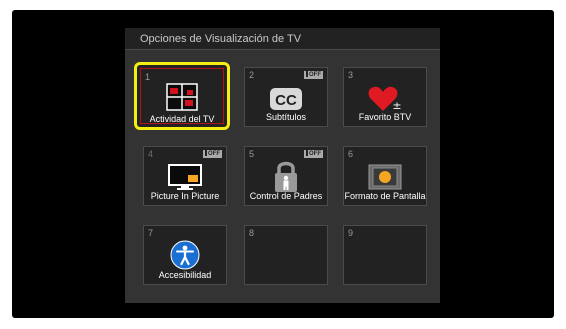 This screenshot has width=566, height=329. I want to click on tile-number: 5, so click(252, 154).